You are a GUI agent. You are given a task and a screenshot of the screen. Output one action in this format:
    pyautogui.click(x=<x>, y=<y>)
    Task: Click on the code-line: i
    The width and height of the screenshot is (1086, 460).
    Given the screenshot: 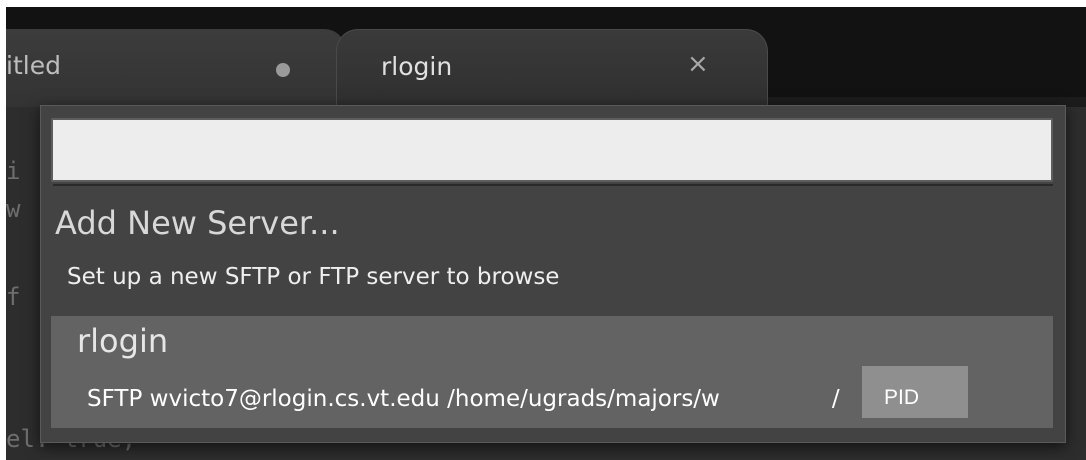 What is the action you would take?
    pyautogui.click(x=13, y=171)
    